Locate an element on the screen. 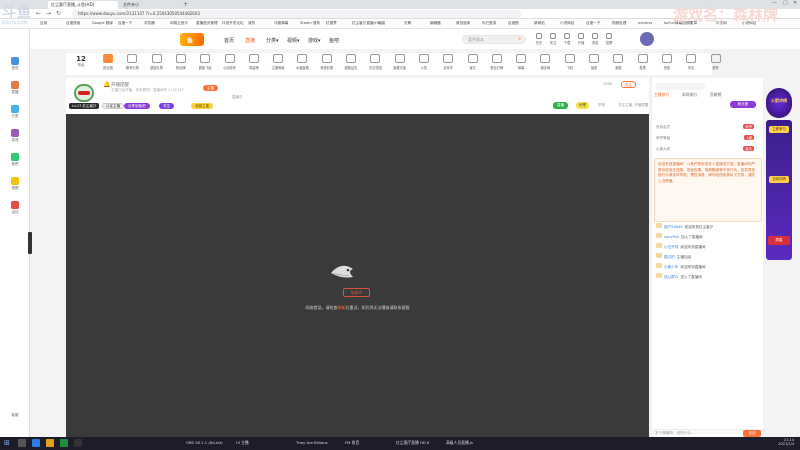 Image resolution: width=800 pixels, height=450 pixels. feature-icon-item: 宝石 is located at coordinates (473, 62).